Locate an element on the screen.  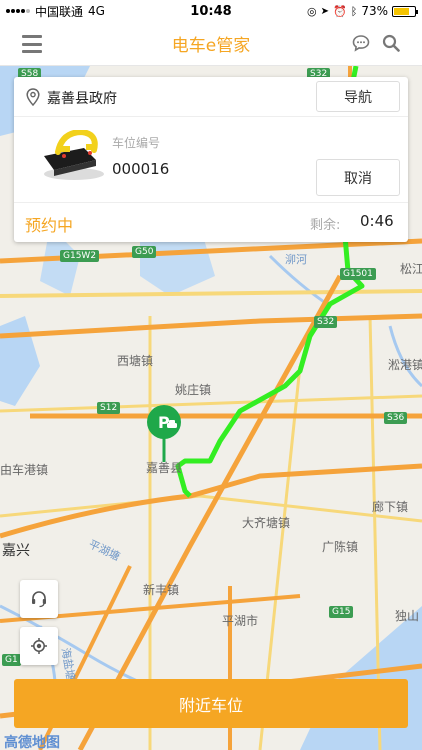
bluetooth-icon: ᛒ is located at coordinates (354, 11).